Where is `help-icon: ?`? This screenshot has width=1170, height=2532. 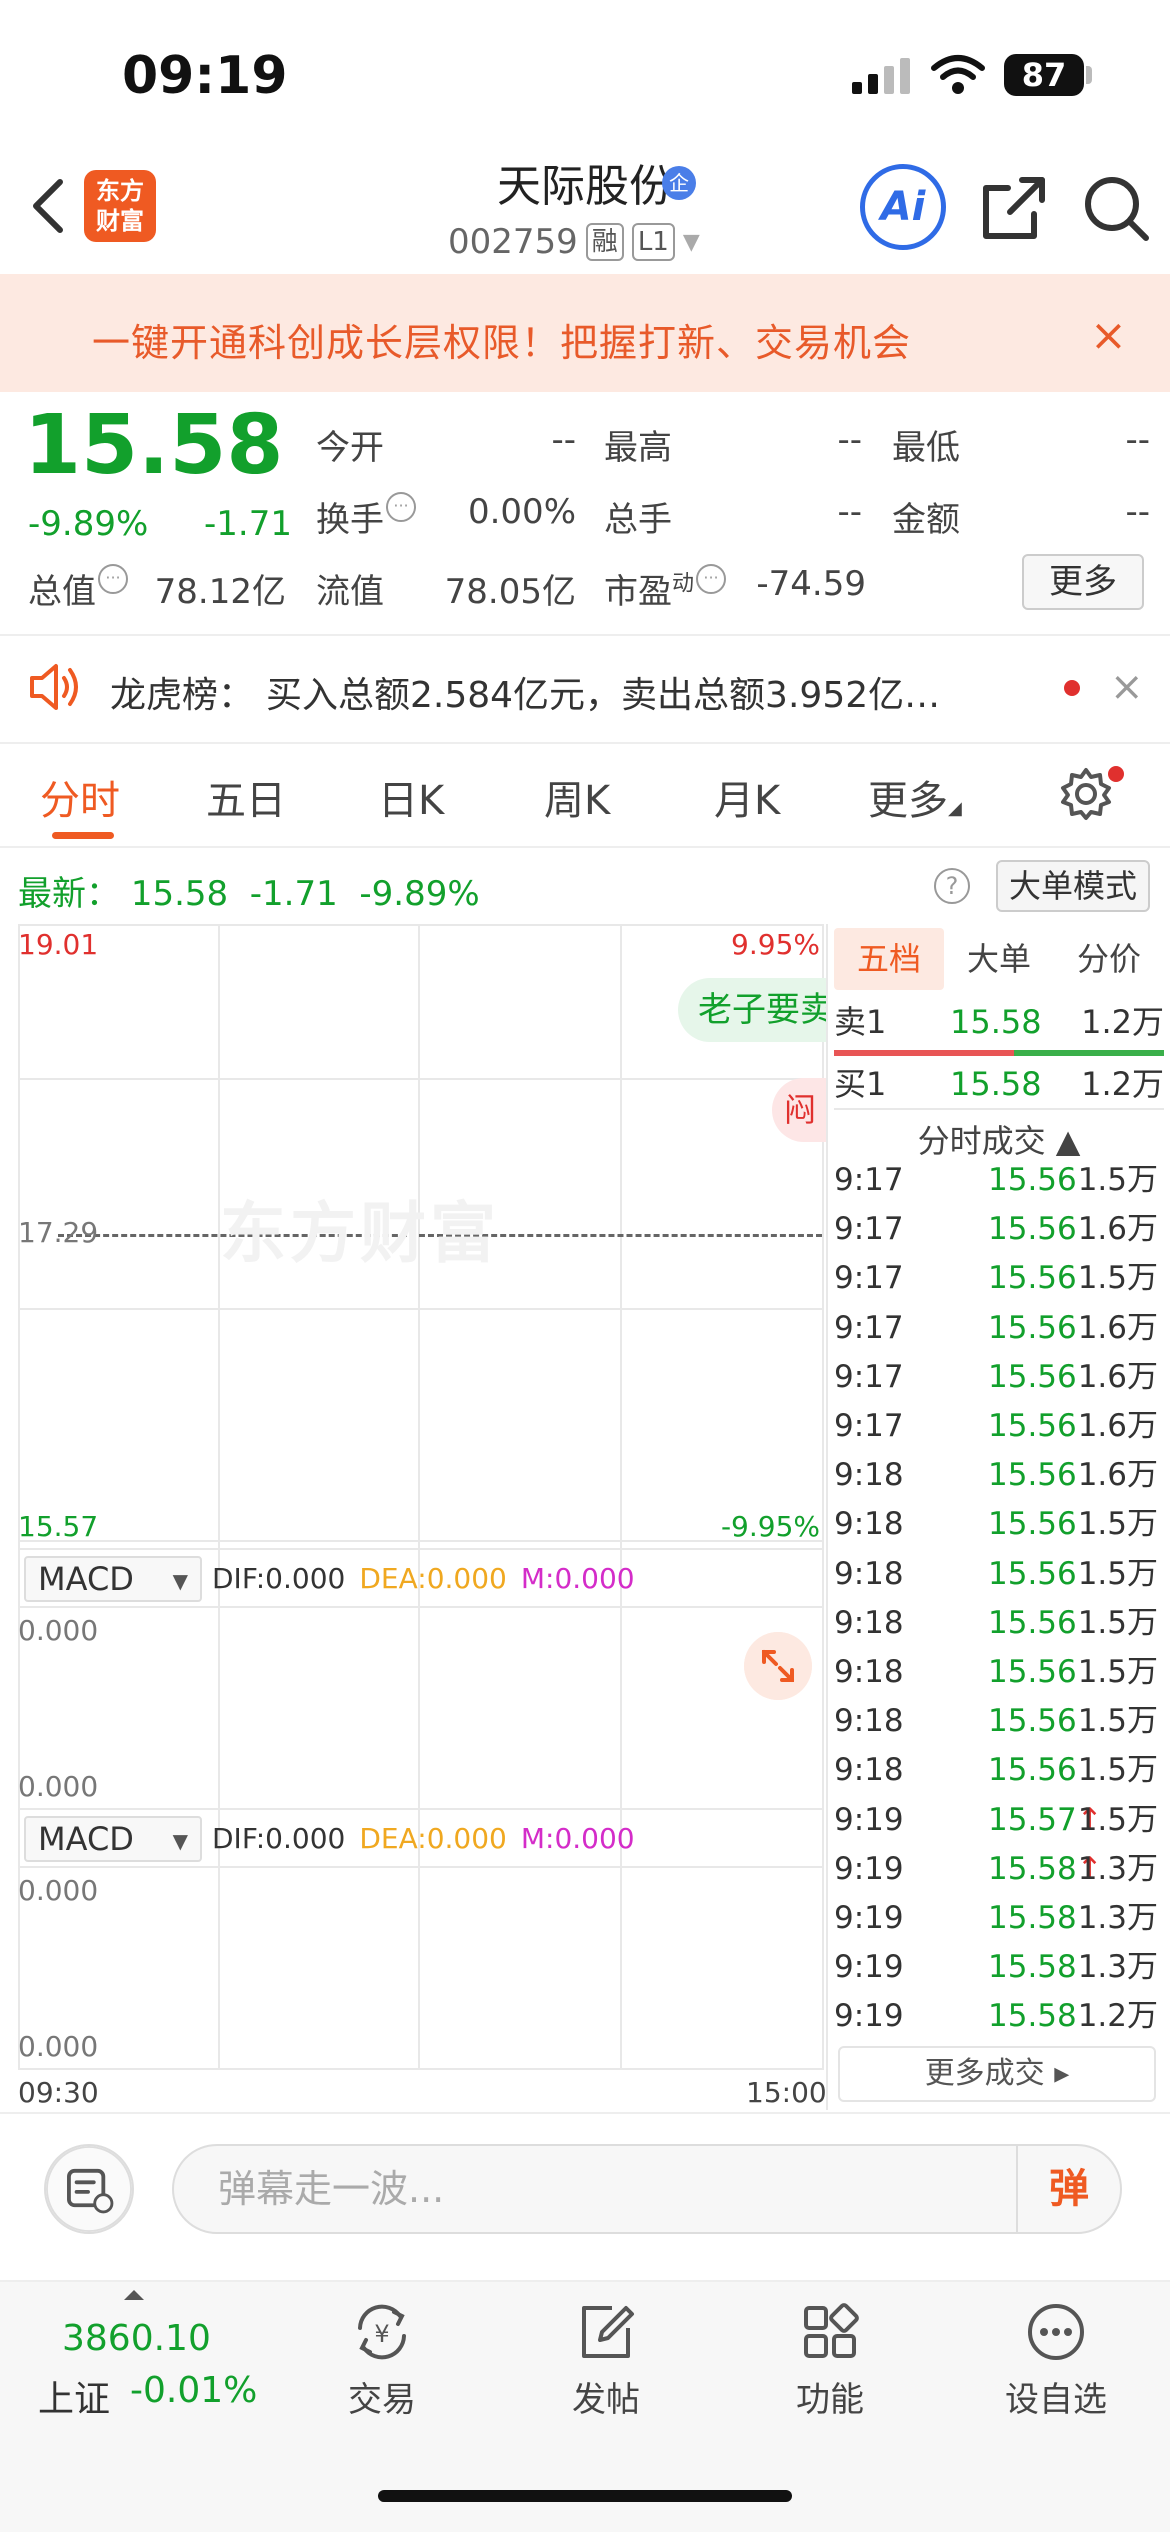 help-icon: ? is located at coordinates (952, 886).